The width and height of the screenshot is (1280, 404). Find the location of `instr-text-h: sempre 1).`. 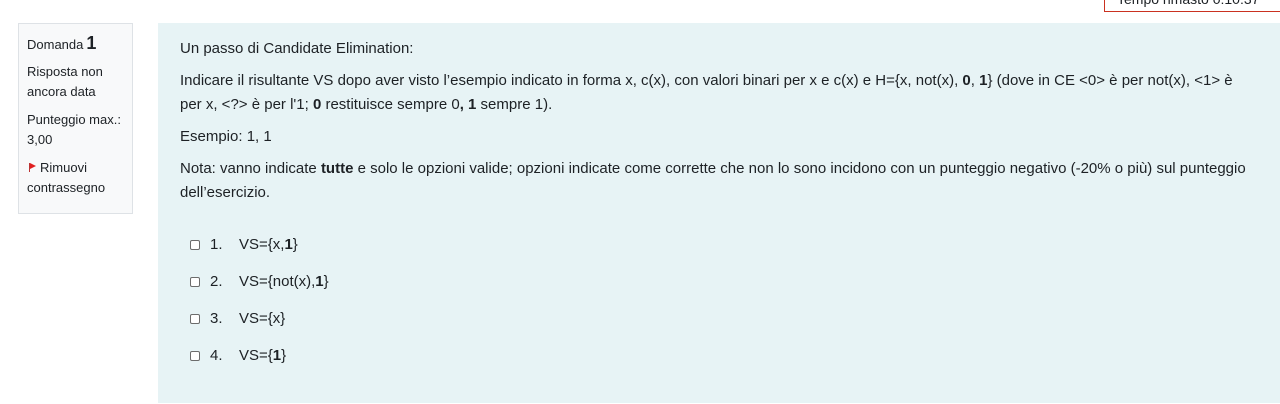

instr-text-h: sempre 1). is located at coordinates (514, 104).